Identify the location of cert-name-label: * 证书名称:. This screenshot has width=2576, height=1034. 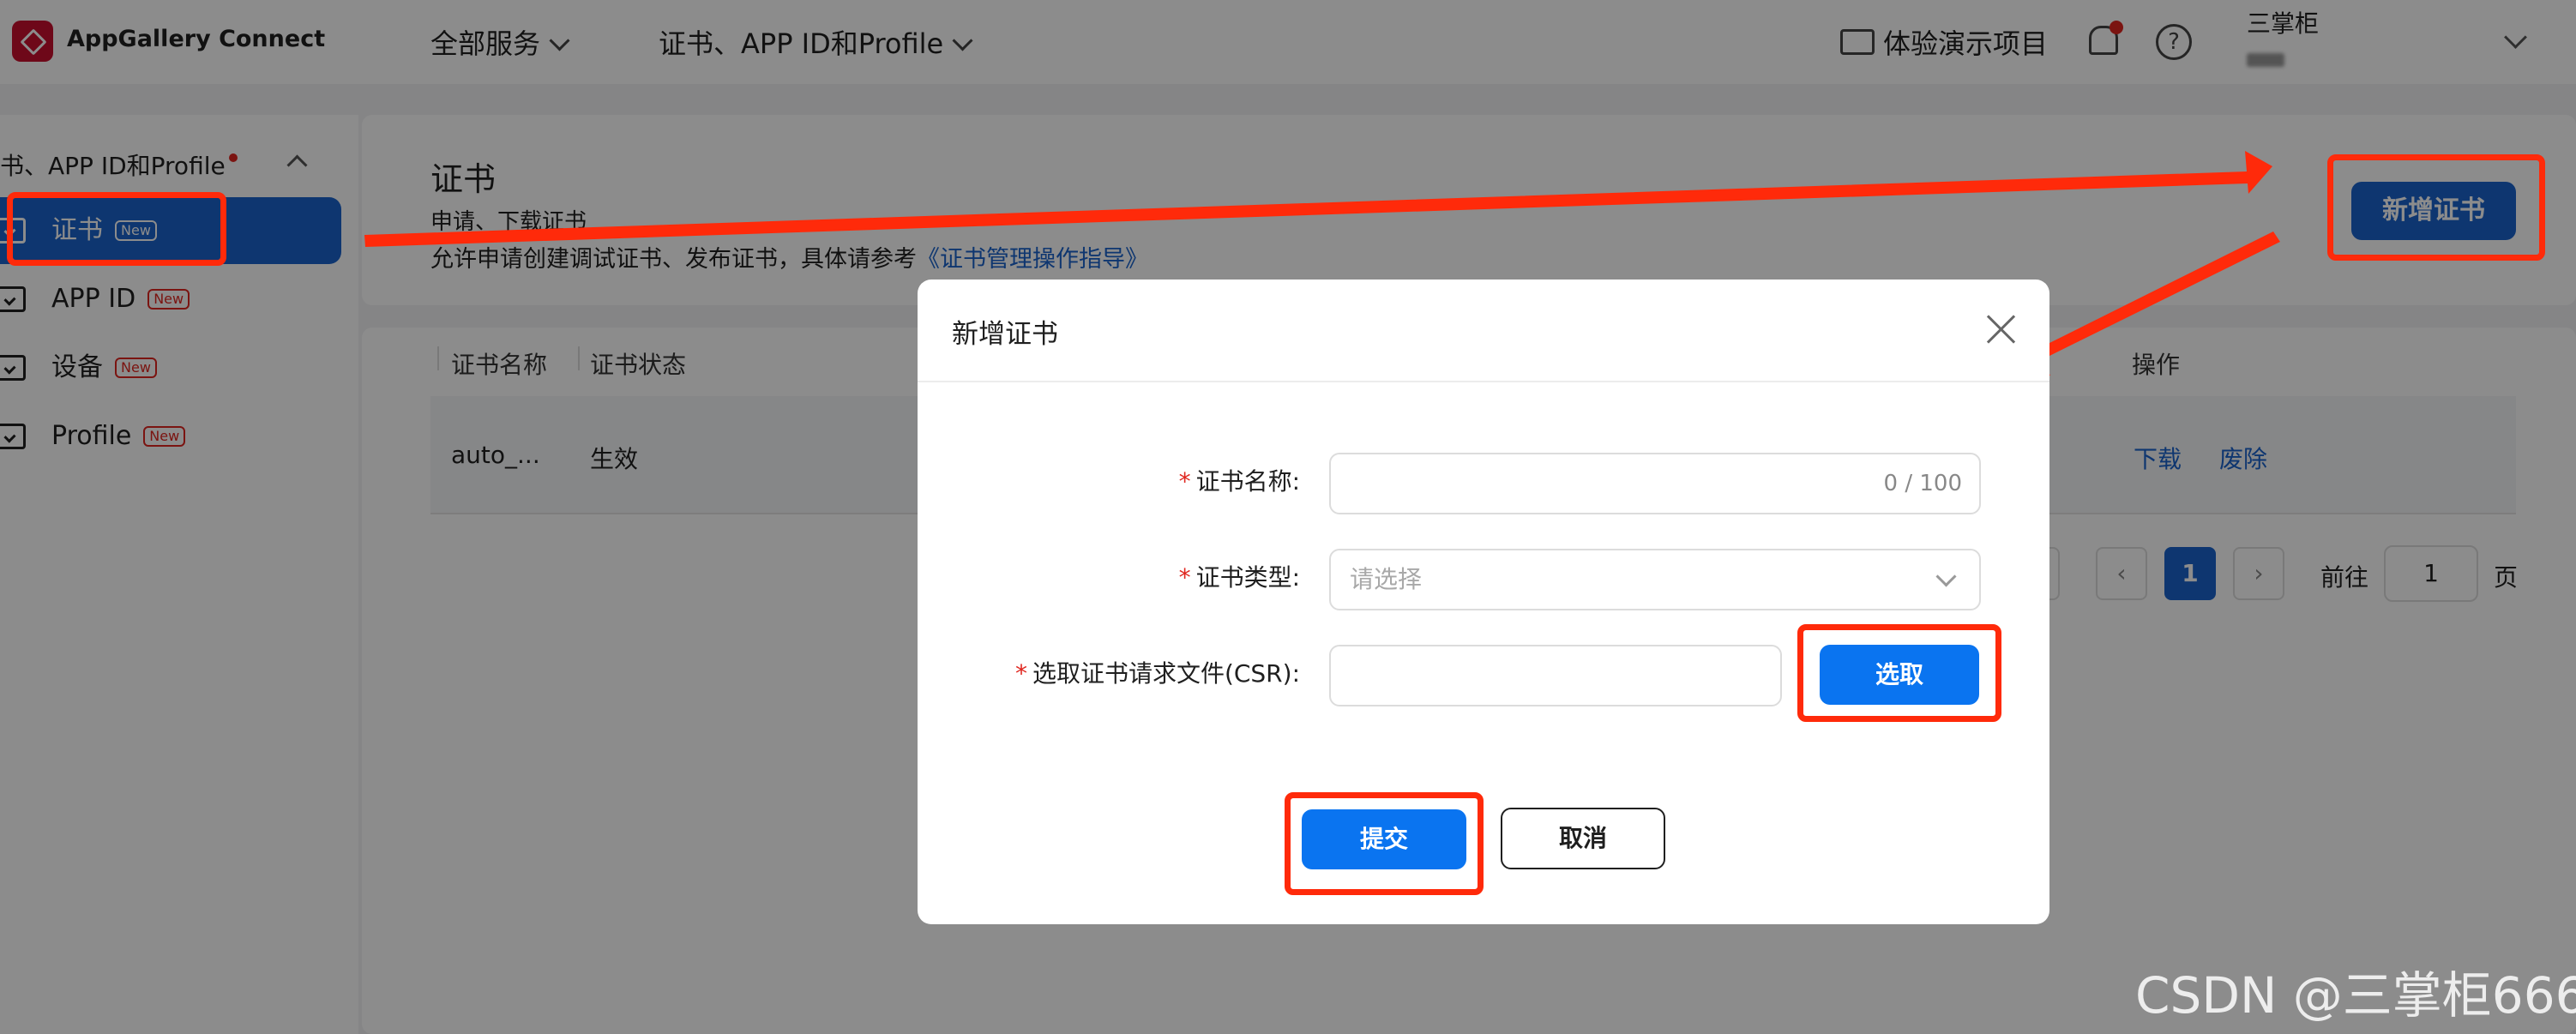
(1207, 480).